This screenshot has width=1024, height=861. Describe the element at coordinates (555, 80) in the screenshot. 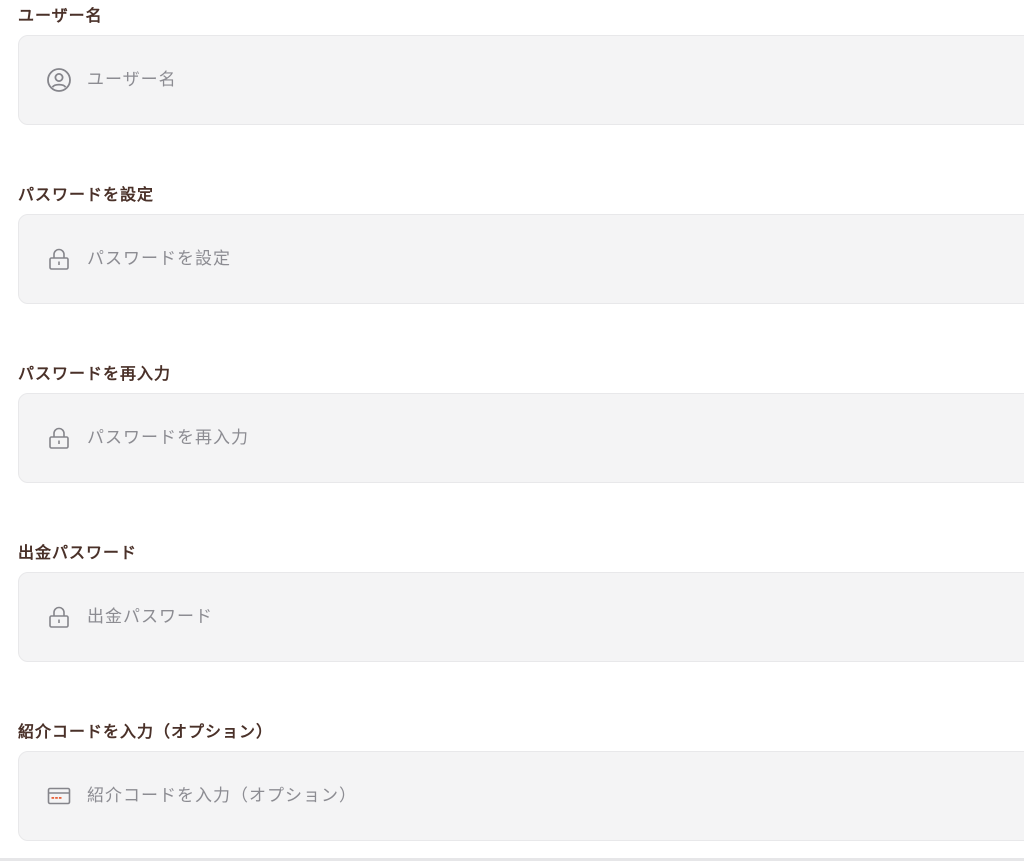

I see `username-input` at that location.